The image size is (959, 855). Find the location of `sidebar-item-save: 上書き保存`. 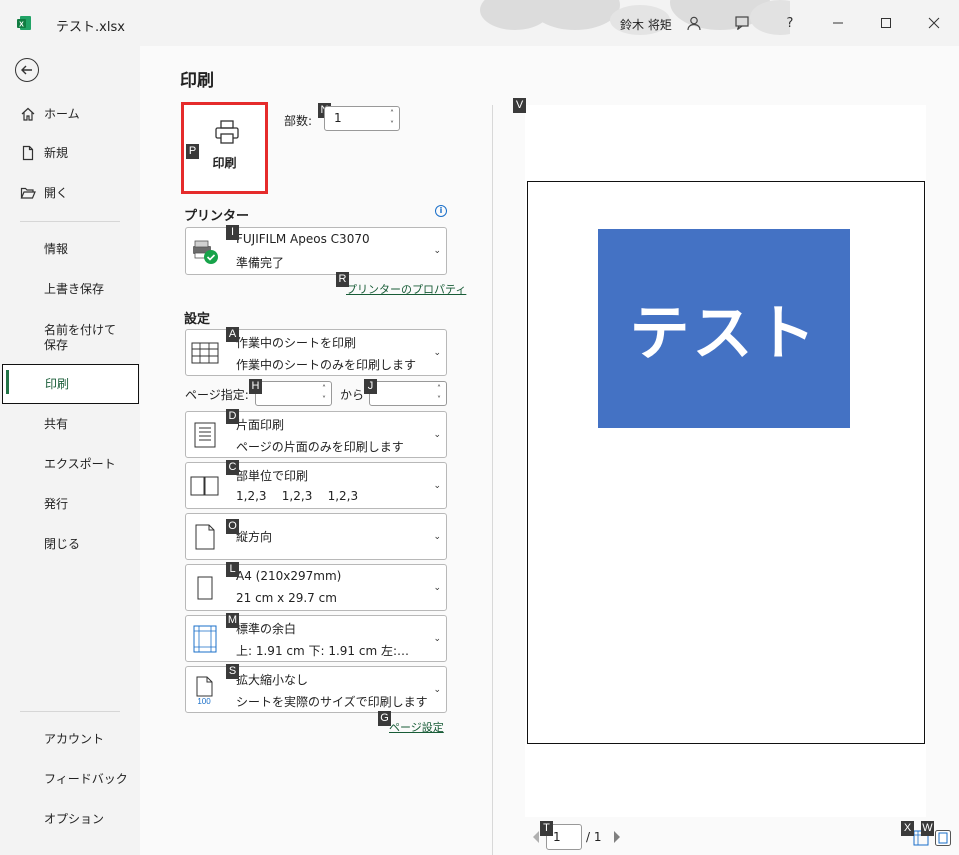

sidebar-item-save: 上書き保存 is located at coordinates (70, 289).